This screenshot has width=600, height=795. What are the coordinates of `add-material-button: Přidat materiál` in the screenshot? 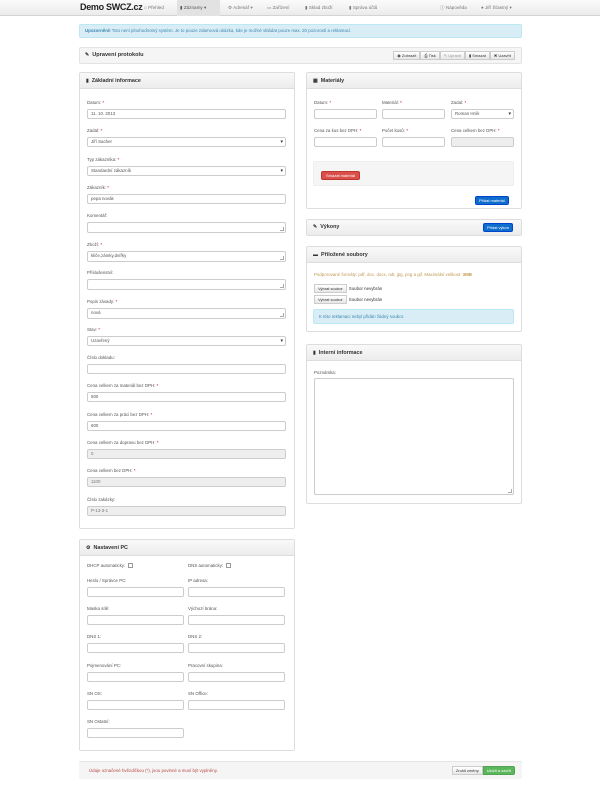 It's located at (492, 200).